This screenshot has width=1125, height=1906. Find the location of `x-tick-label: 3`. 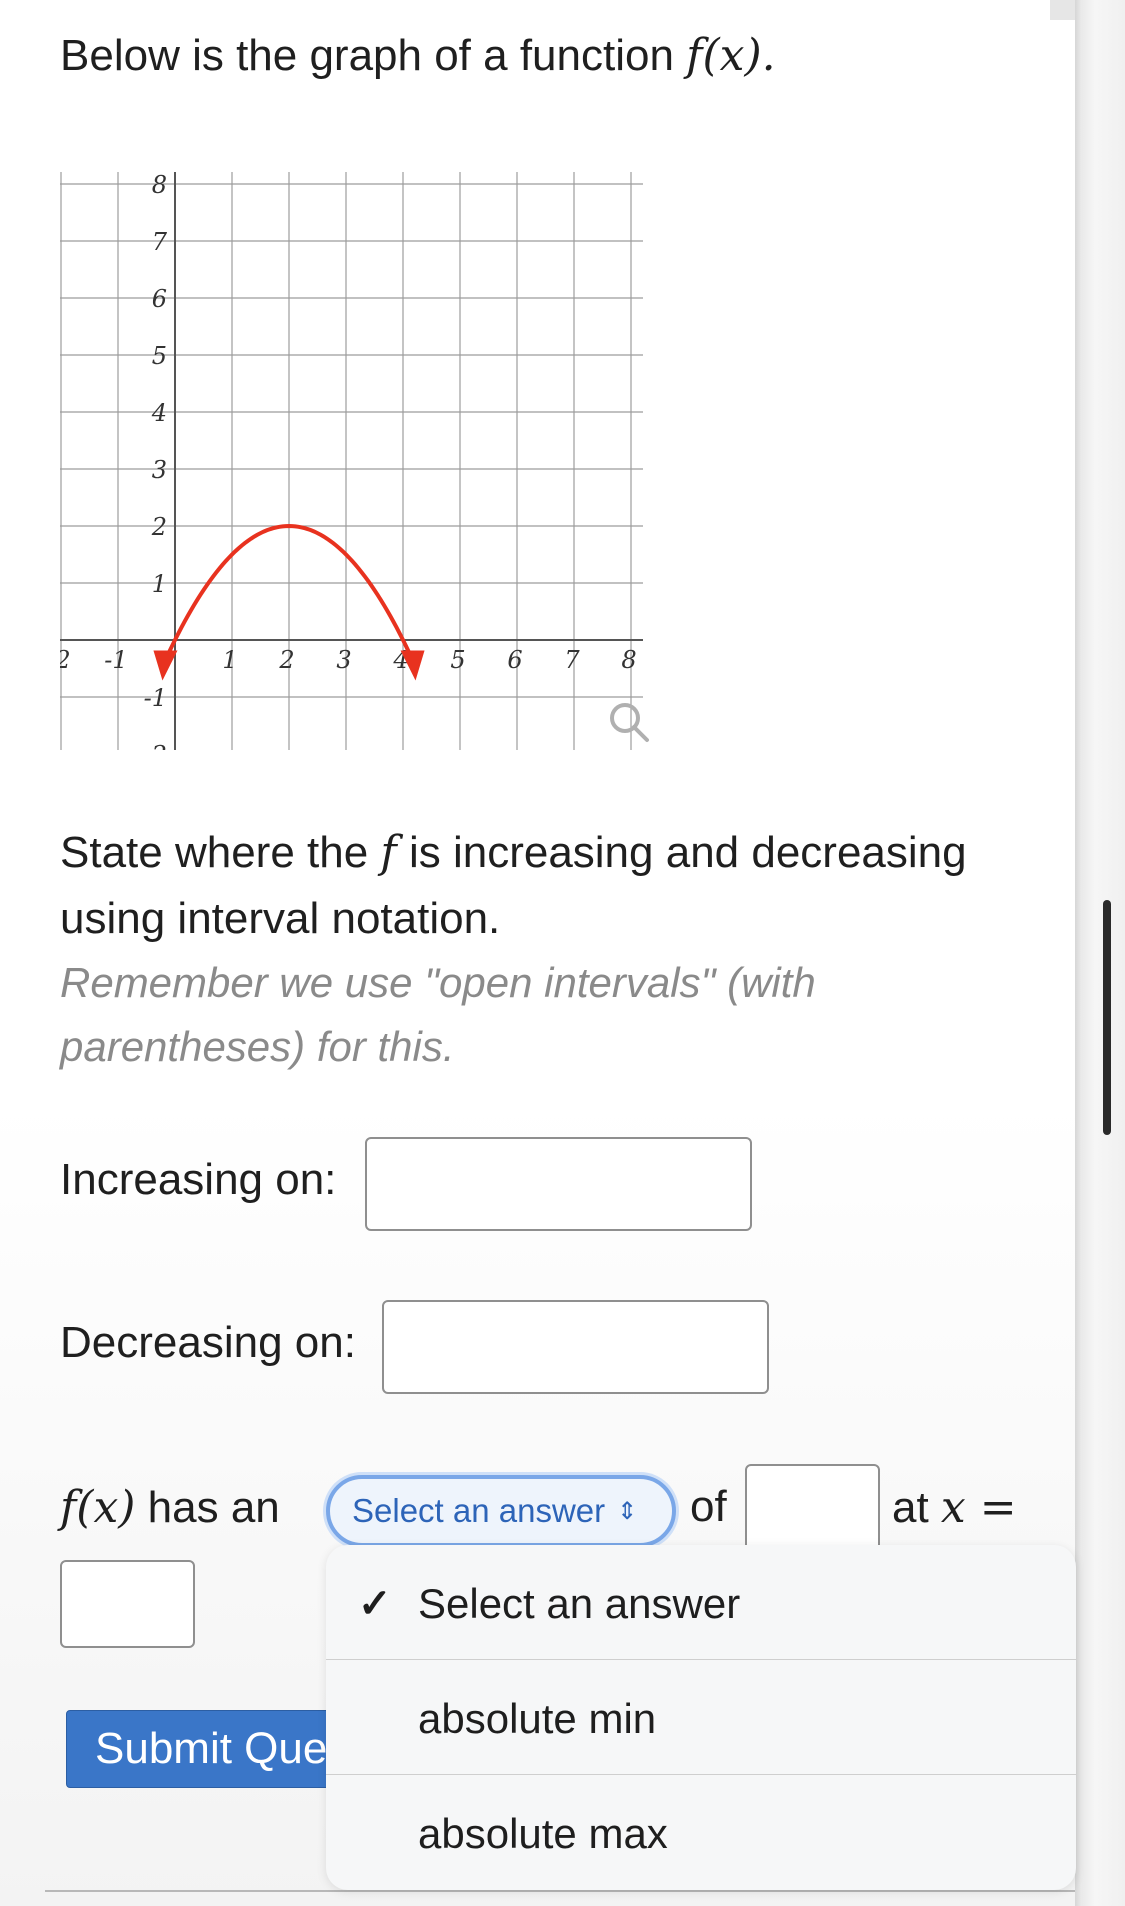

x-tick-label: 3 is located at coordinates (343, 660).